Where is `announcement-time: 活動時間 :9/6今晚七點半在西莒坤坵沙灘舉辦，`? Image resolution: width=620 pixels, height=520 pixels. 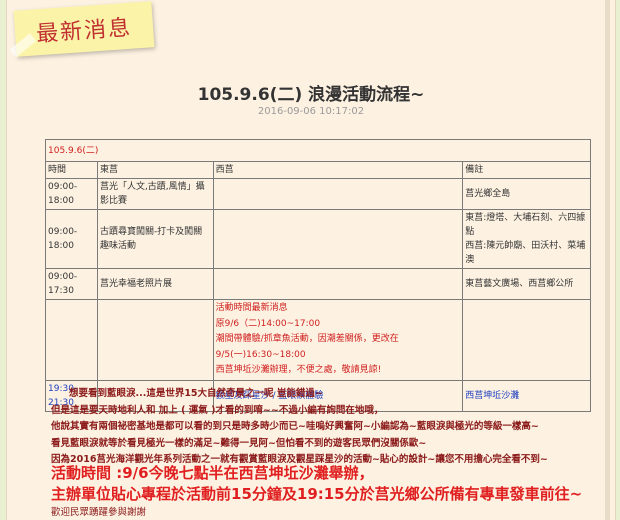 announcement-time: 活動時間 :9/6今晚七點半在西莒坤坵沙灘舉辦， is located at coordinates (212, 473).